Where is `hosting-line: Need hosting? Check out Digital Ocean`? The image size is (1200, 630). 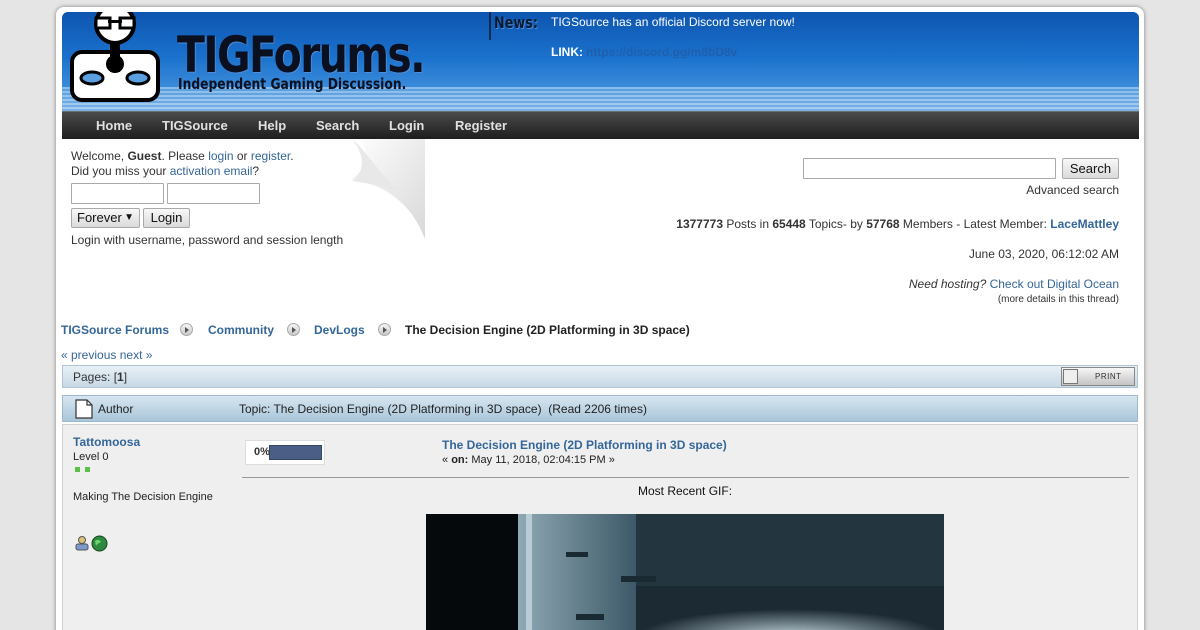
hosting-line: Need hosting? Check out Digital Ocean is located at coordinates (1014, 284).